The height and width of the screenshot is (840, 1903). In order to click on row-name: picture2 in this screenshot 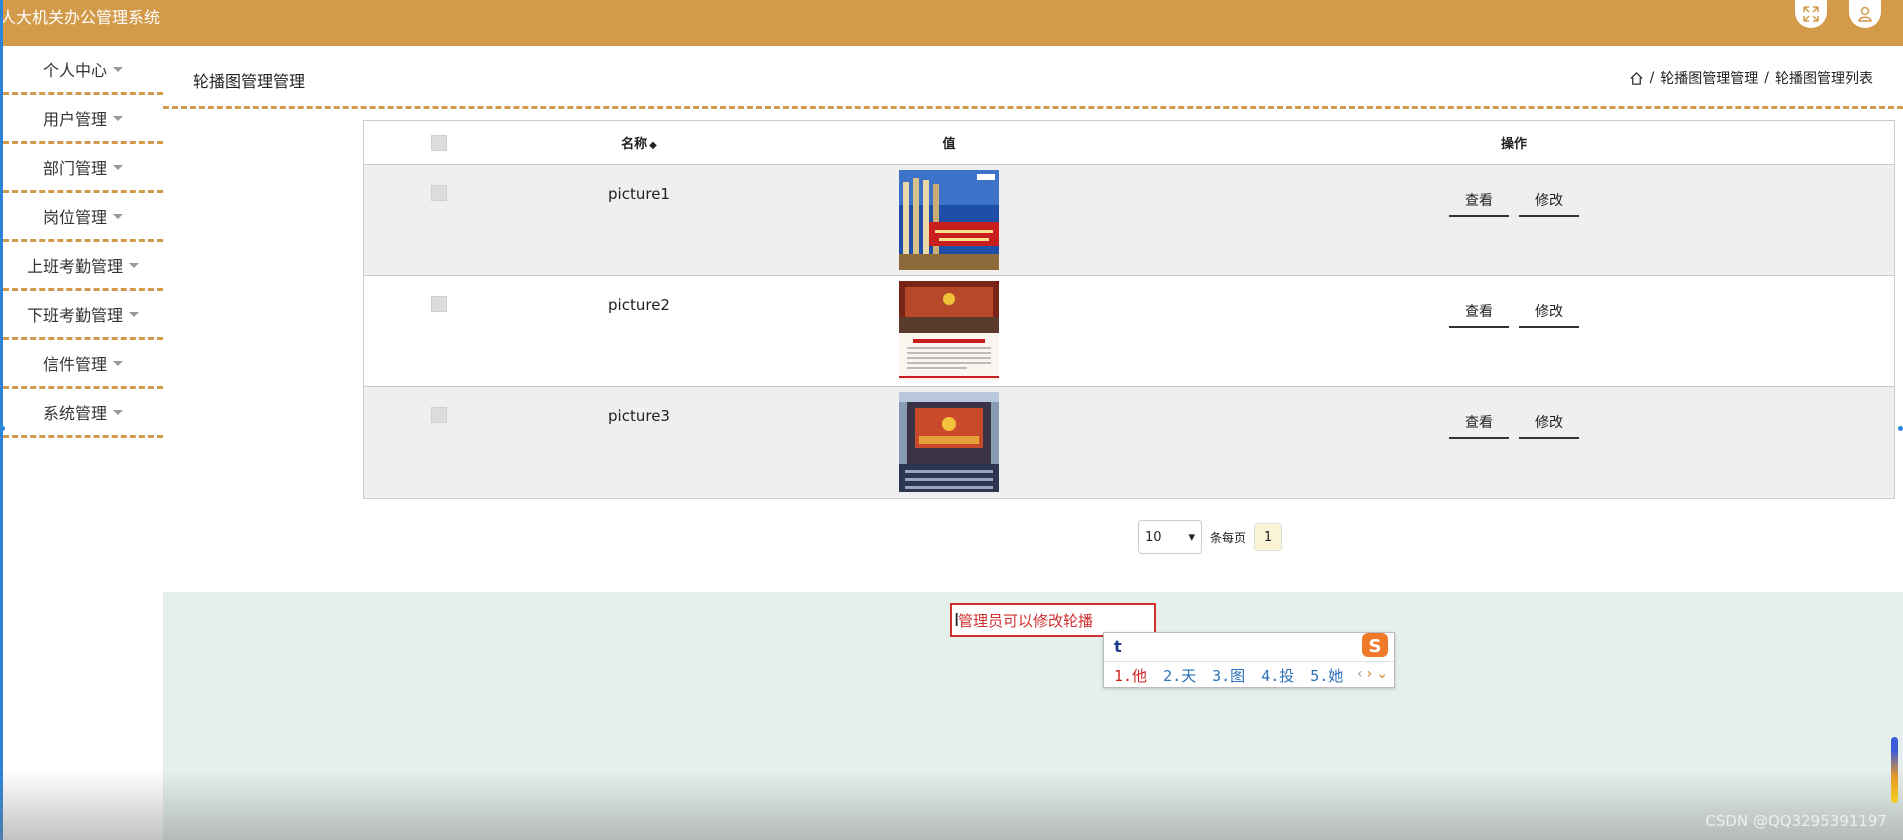, I will do `click(639, 305)`.